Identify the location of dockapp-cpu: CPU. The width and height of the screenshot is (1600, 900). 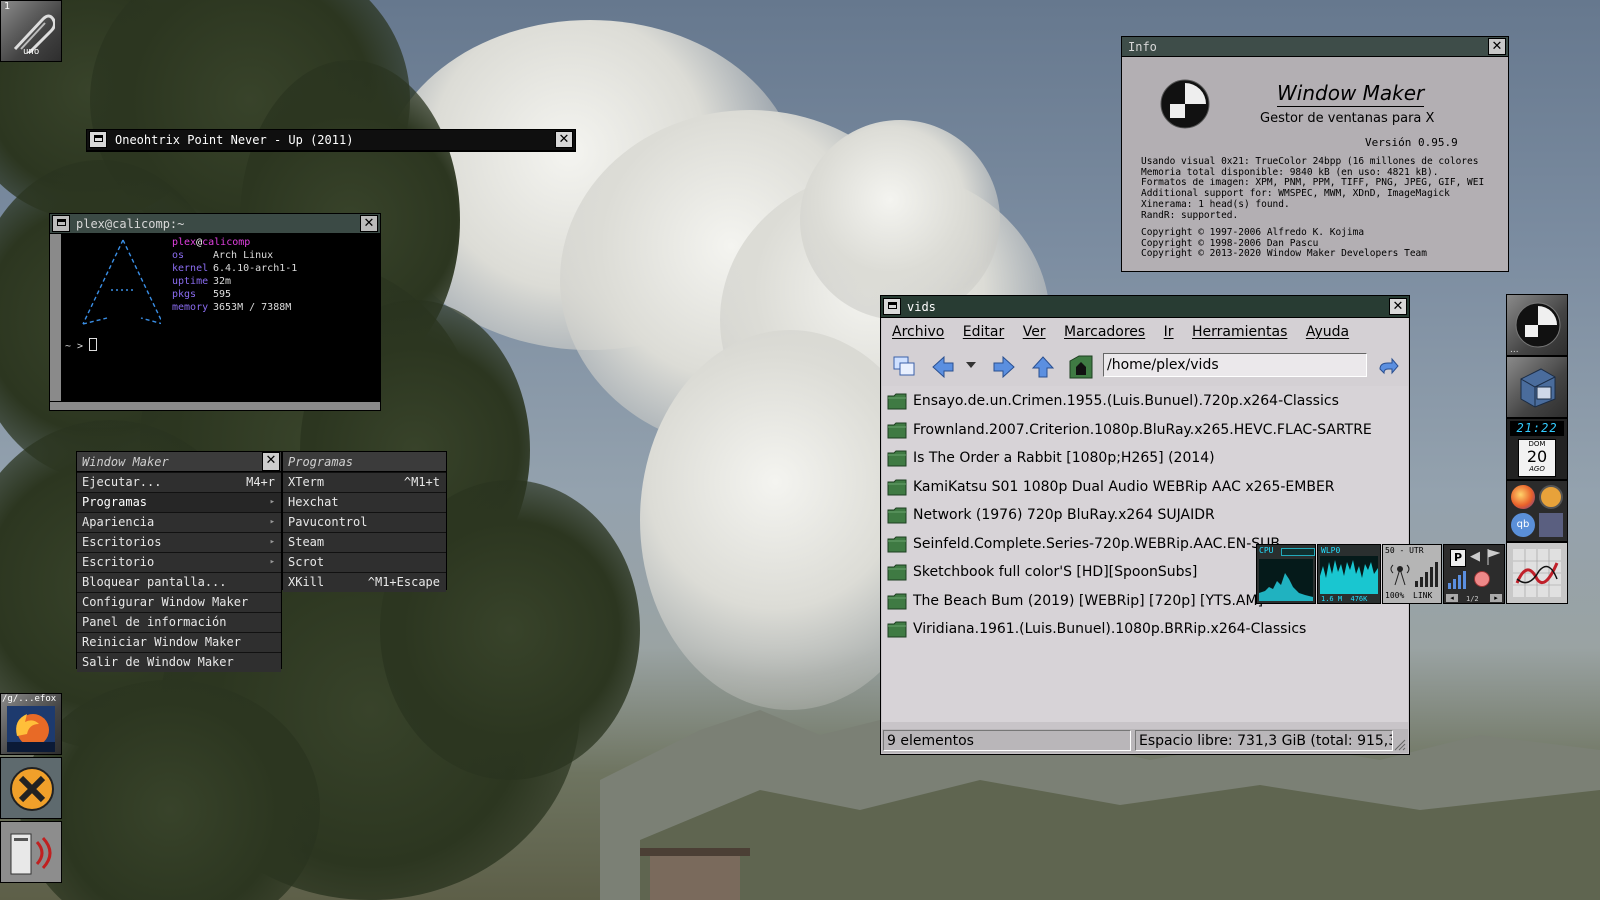
(1286, 574).